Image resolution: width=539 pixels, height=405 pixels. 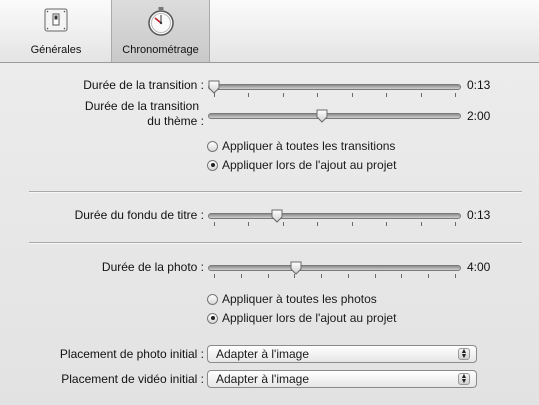 What do you see at coordinates (161, 23) in the screenshot?
I see `stopwatch-icon` at bounding box center [161, 23].